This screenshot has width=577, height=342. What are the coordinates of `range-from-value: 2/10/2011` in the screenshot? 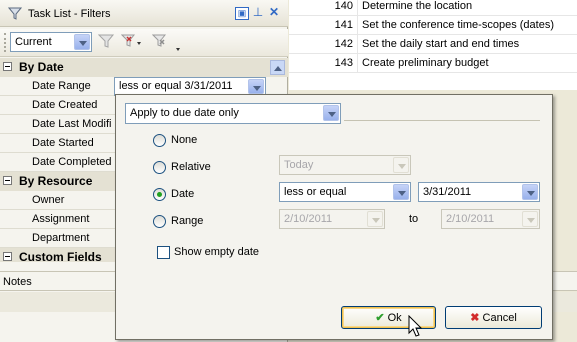 It's located at (308, 219).